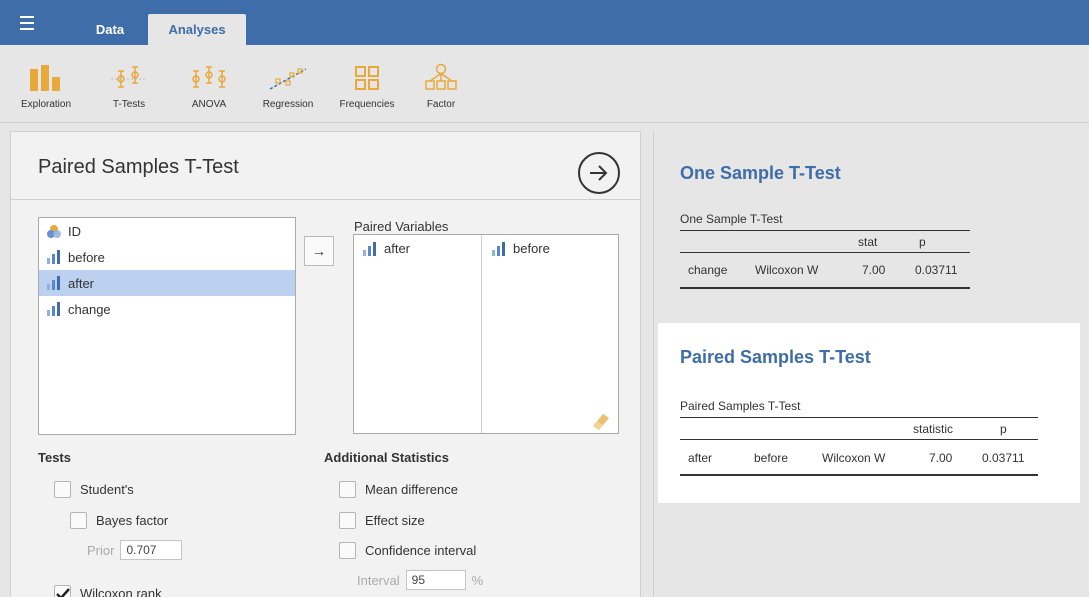  I want to click on effect-size-option: Effect size, so click(382, 520).